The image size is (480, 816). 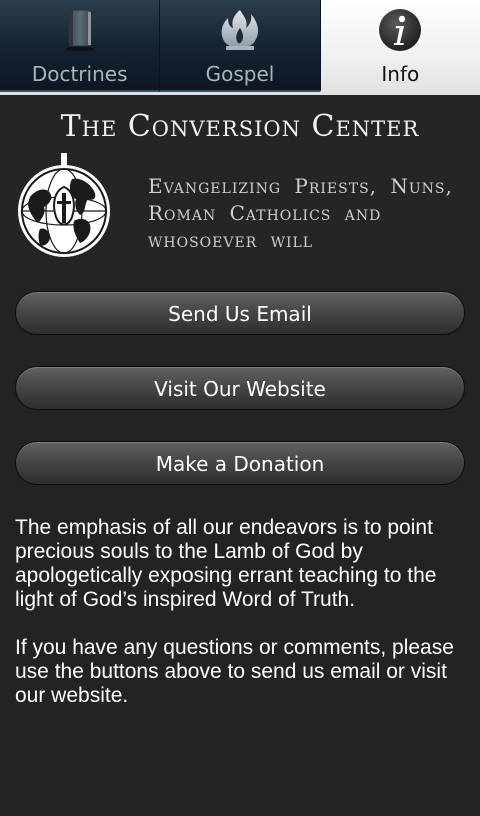 I want to click on tab-gospel: Gospel, so click(x=239, y=46).